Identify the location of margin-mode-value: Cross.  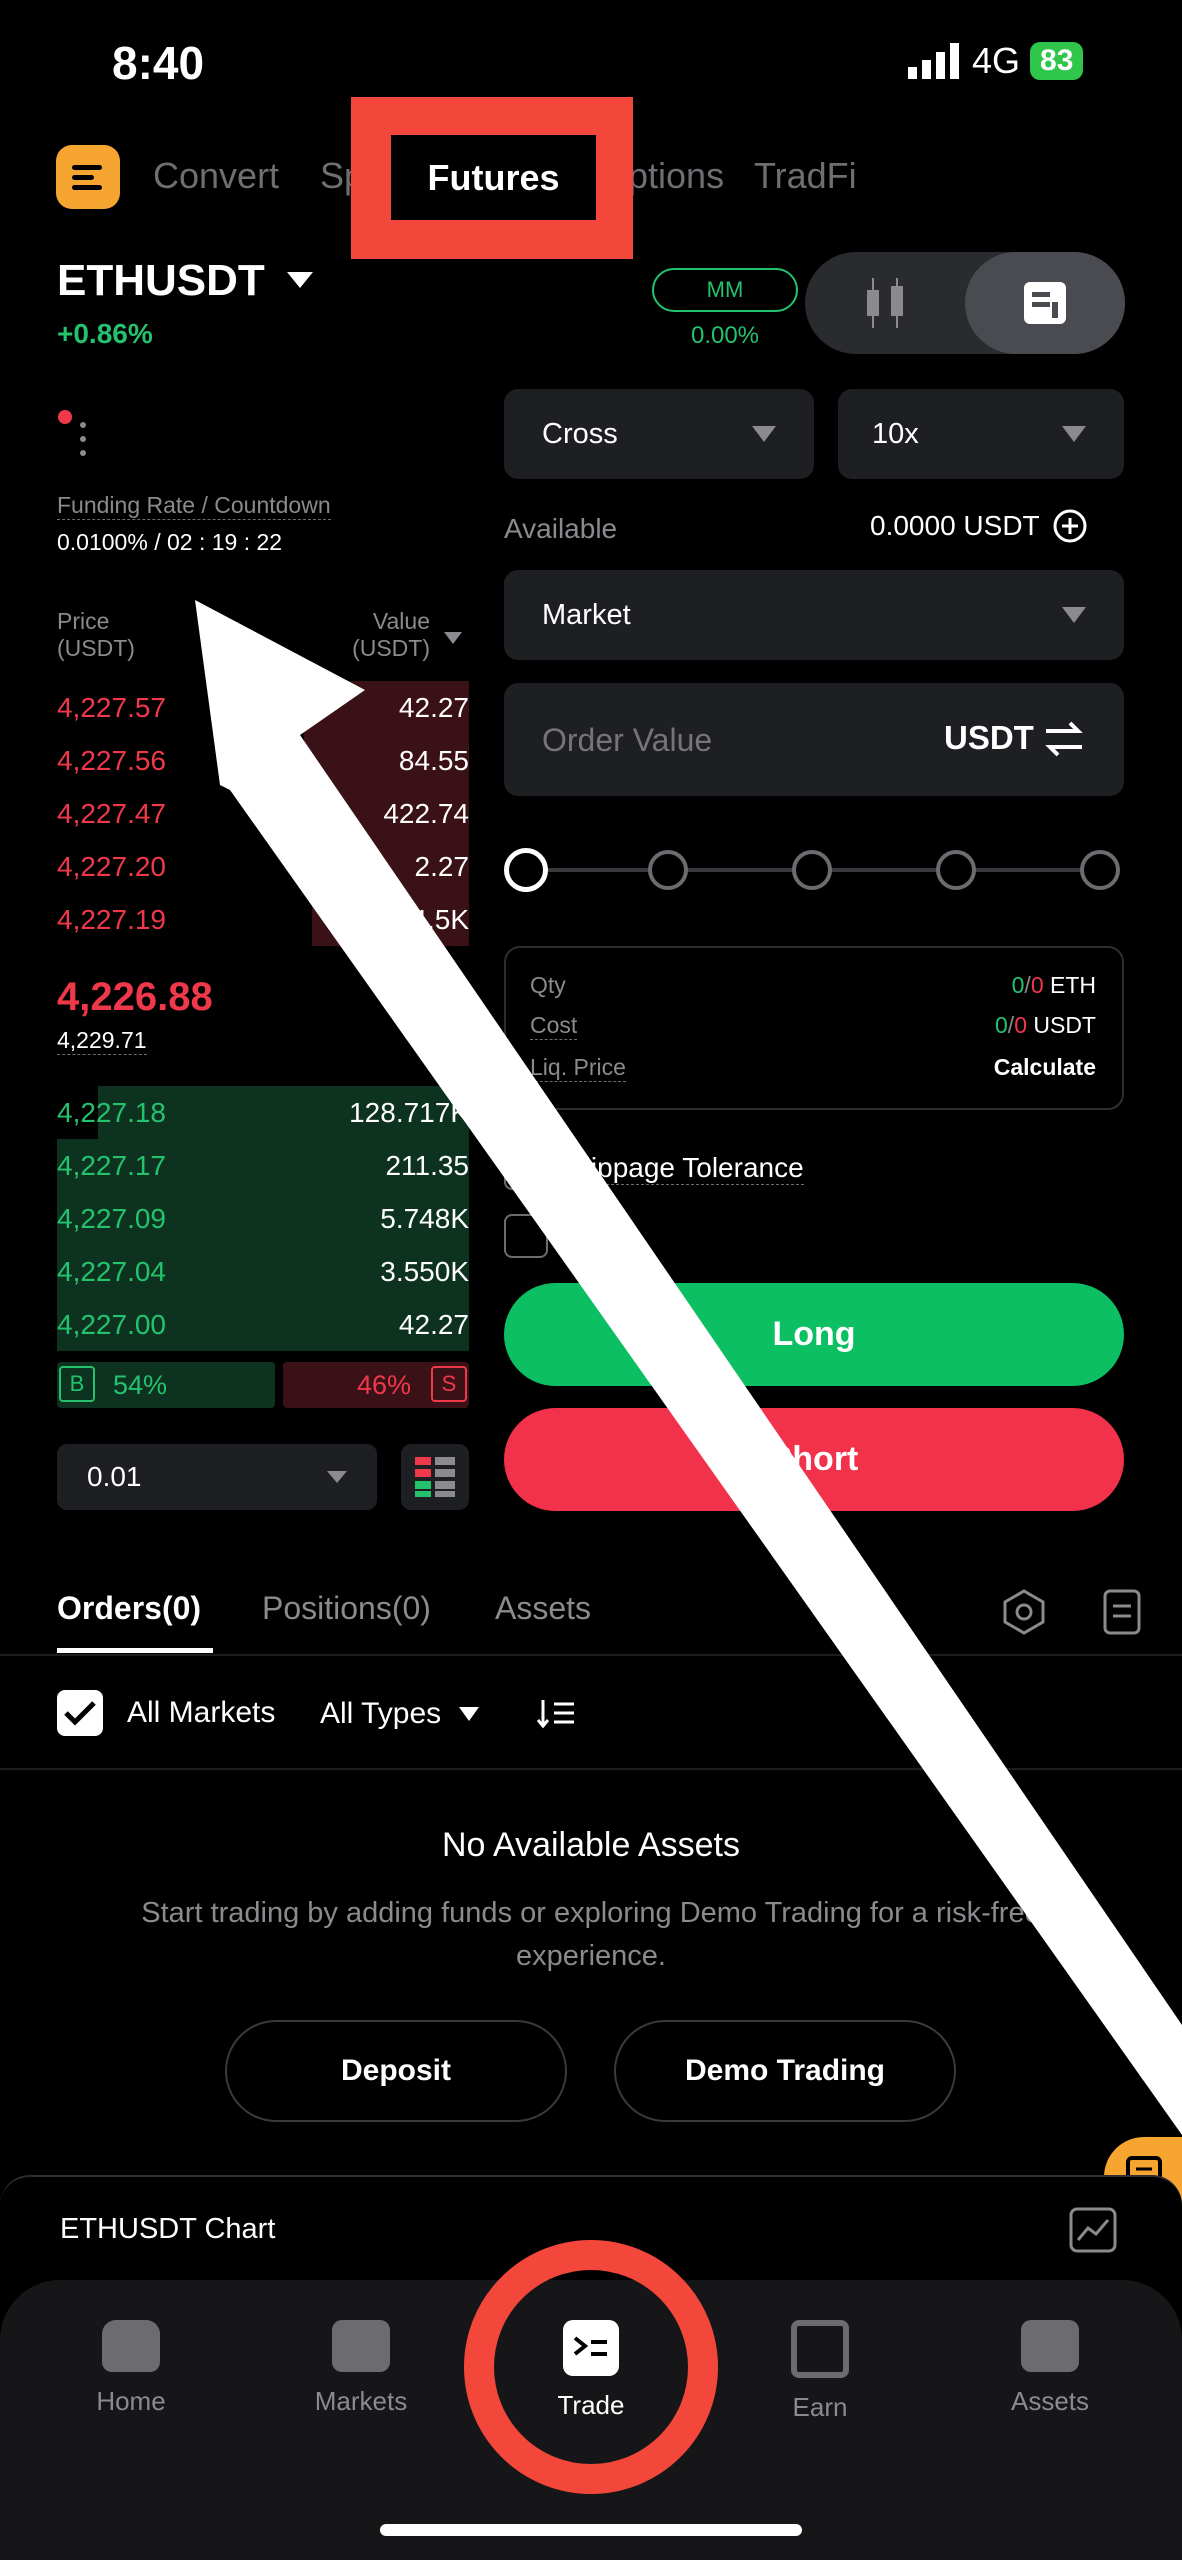
(580, 433).